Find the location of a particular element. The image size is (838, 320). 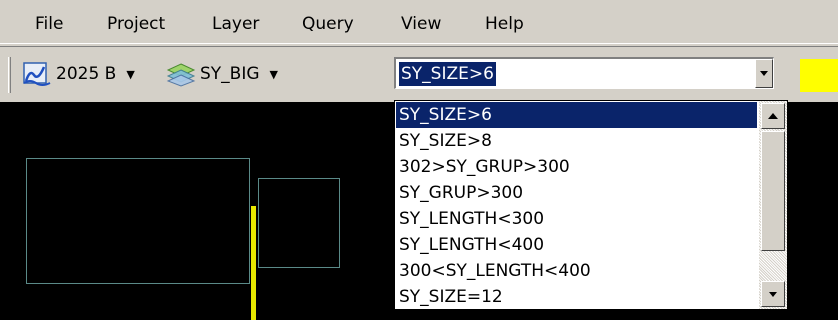

list-item: 302>SY_GRUP>300 is located at coordinates (576, 167).